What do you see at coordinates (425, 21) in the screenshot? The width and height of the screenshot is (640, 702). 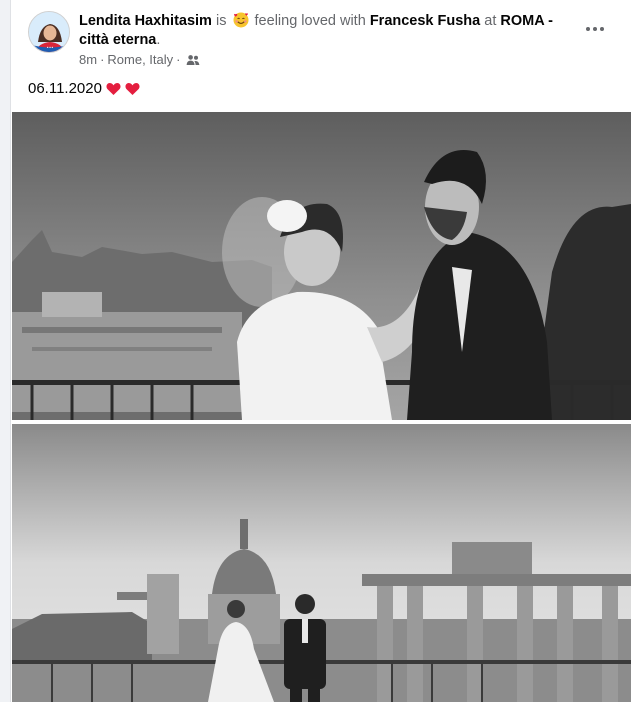 I see `tagged-person-link: Francesk Fusha` at bounding box center [425, 21].